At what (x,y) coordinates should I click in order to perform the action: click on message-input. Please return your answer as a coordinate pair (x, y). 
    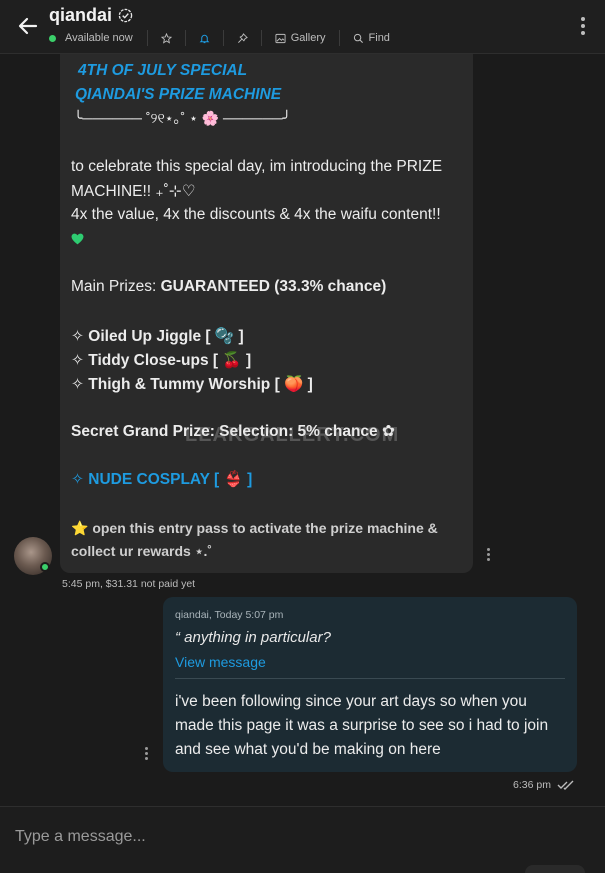
    Looking at the image, I should click on (295, 837).